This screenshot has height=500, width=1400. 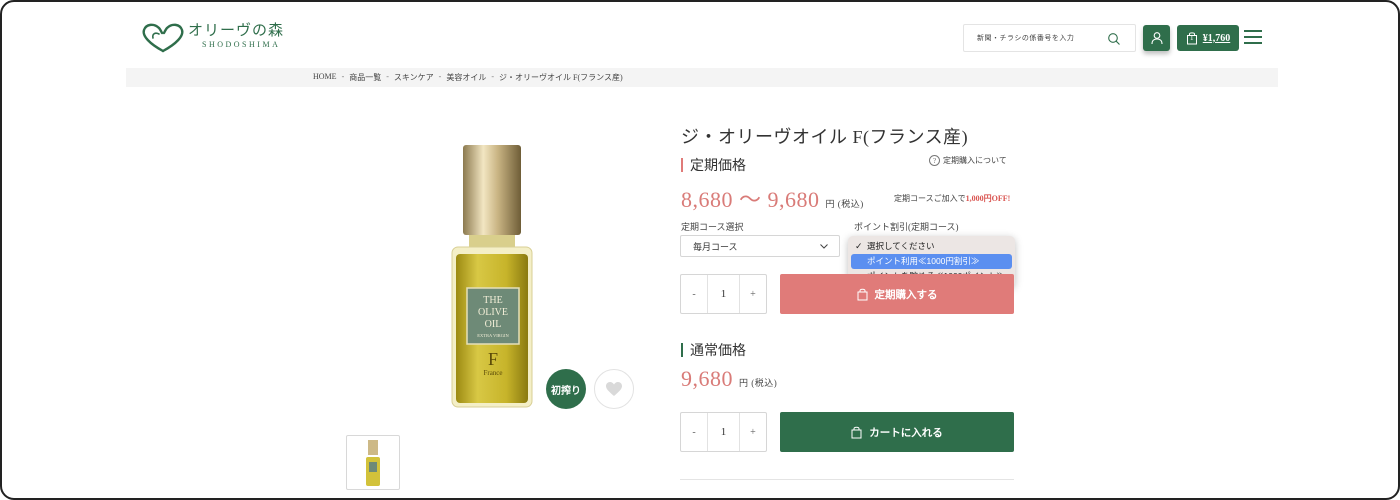 I want to click on add-to-cart-label: カートに入れる, so click(x=906, y=433).